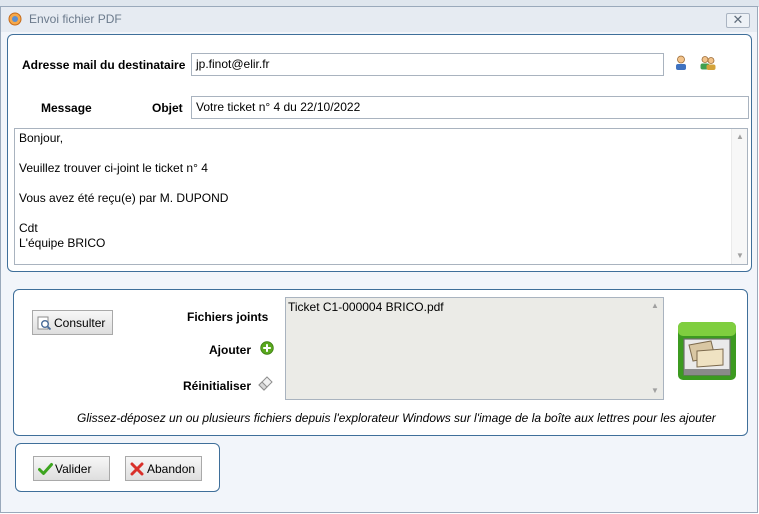 Image resolution: width=759 pixels, height=514 pixels. I want to click on recipient-email-field: jp.finot@elir.fr, so click(427, 64).